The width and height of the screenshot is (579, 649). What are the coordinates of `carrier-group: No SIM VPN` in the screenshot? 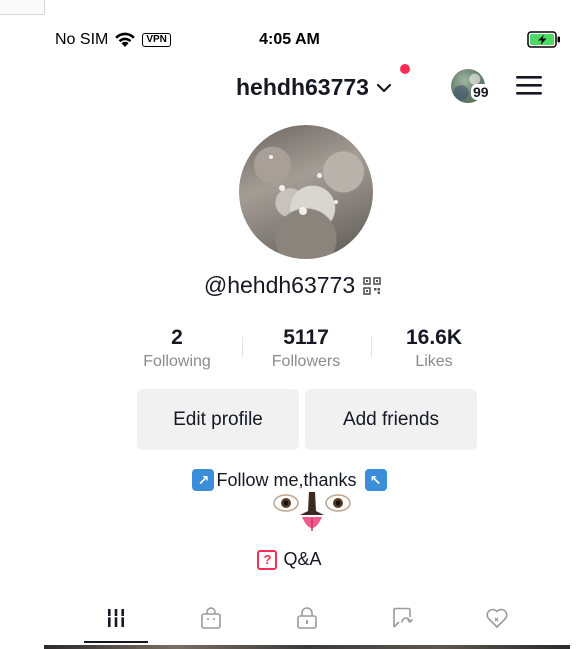 It's located at (113, 40).